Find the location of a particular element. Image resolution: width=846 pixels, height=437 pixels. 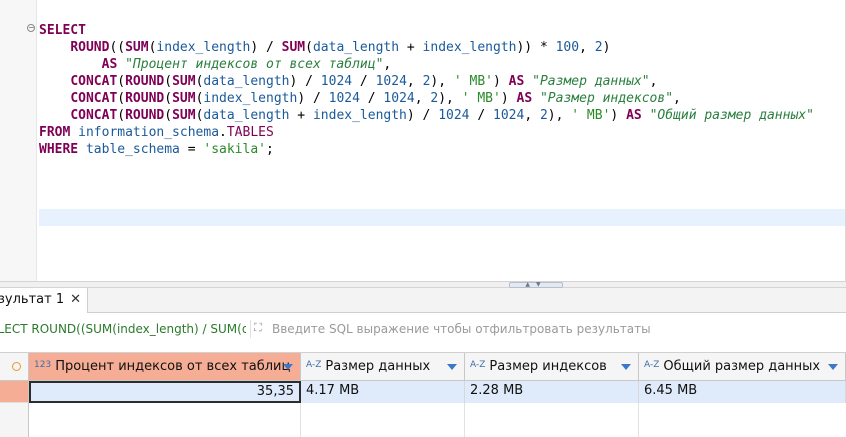

select-all-icon is located at coordinates (16, 366).